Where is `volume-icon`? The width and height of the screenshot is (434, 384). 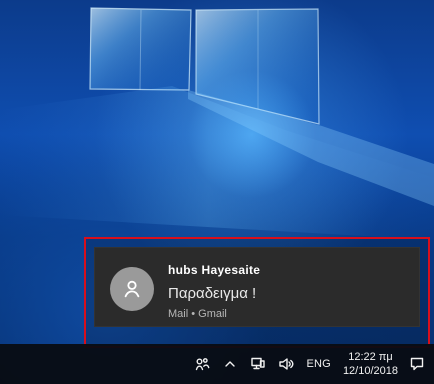
volume-icon is located at coordinates (286, 364).